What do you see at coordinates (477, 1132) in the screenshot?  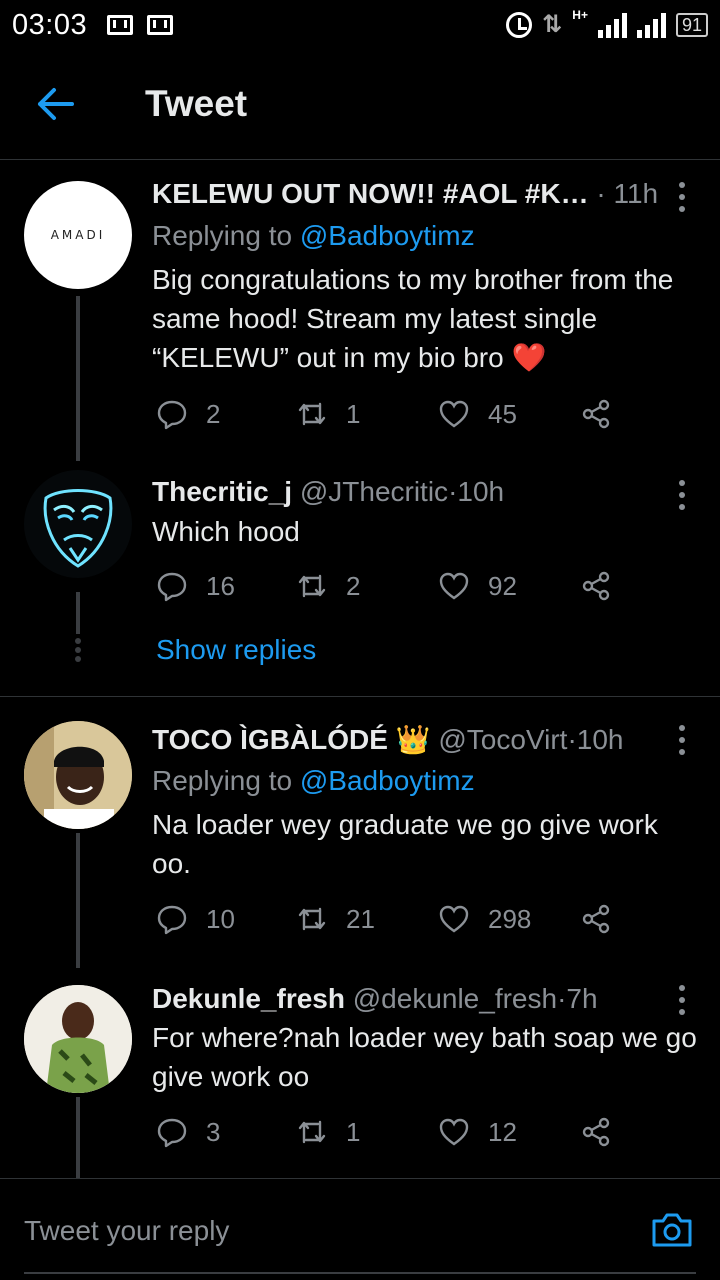 I see `like-button: 12` at bounding box center [477, 1132].